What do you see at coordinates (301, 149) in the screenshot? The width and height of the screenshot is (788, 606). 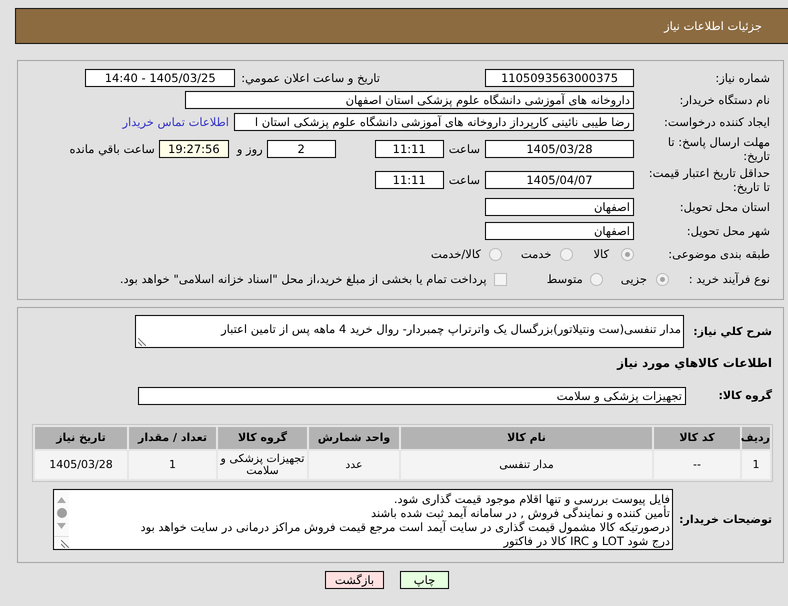 I see `remaining-days-field: 2` at bounding box center [301, 149].